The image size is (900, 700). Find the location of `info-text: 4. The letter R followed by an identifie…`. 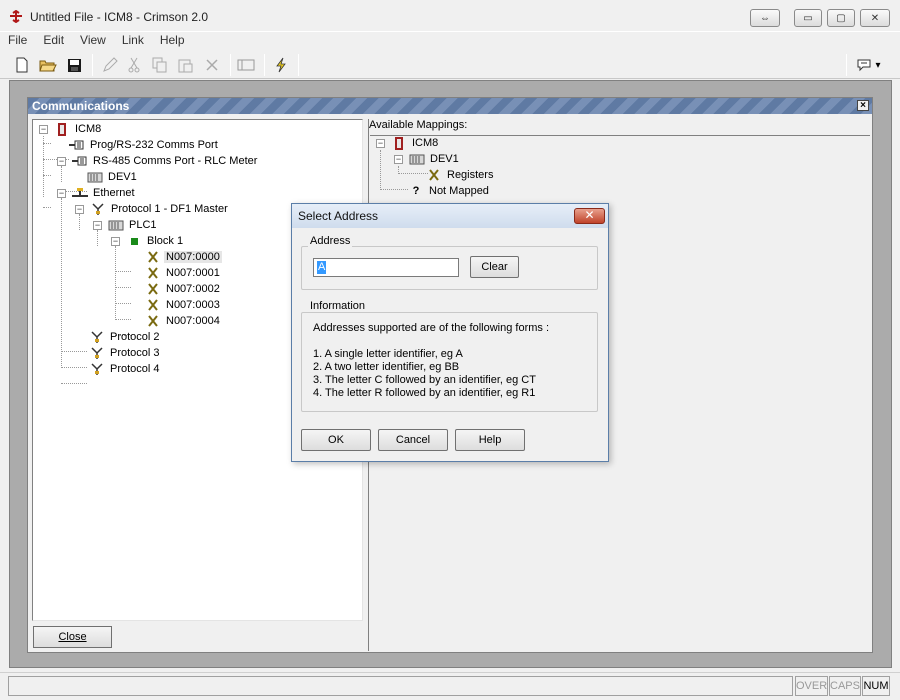

info-text: 4. The letter R followed by an identifie… is located at coordinates (424, 393).